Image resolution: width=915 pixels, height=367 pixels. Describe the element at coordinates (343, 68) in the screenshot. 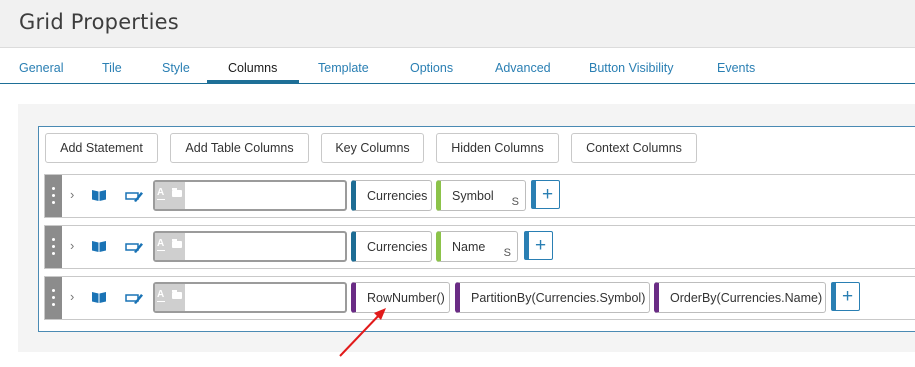

I see `tab-template: Template` at that location.